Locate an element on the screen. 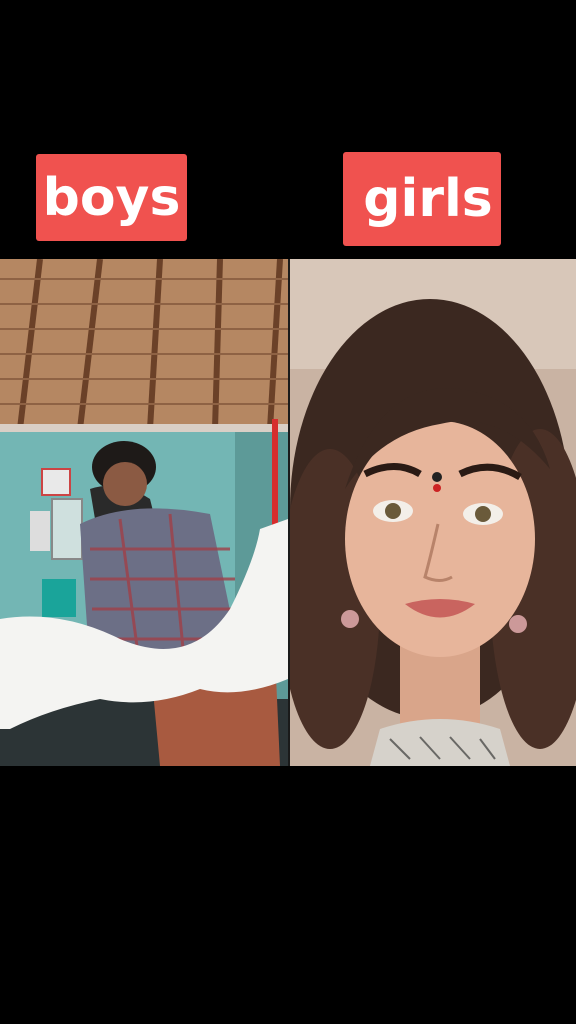  girls-label: girls is located at coordinates (422, 199).